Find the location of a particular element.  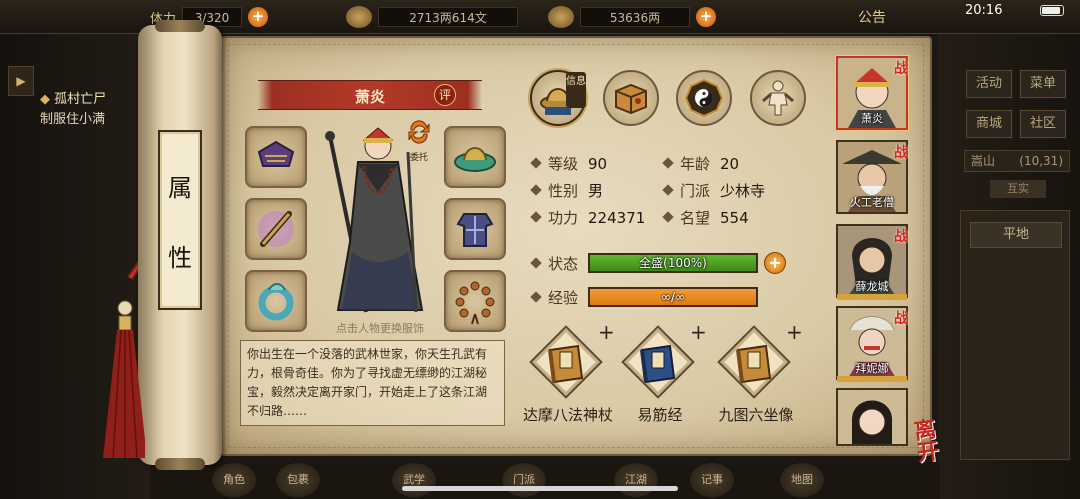

exp-label: 经验 is located at coordinates (563, 298).